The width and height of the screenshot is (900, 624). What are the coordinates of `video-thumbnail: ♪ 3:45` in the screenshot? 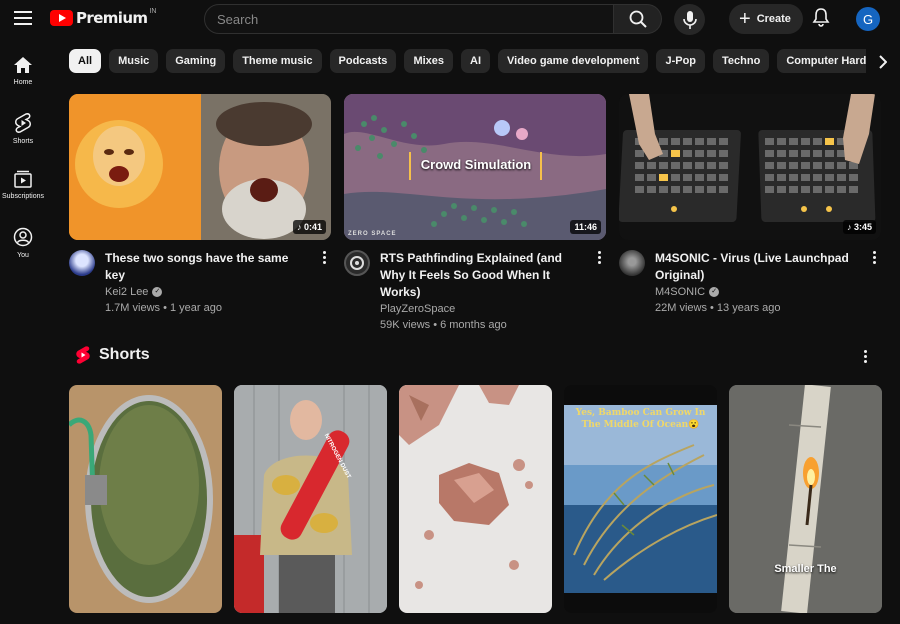 It's located at (750, 167).